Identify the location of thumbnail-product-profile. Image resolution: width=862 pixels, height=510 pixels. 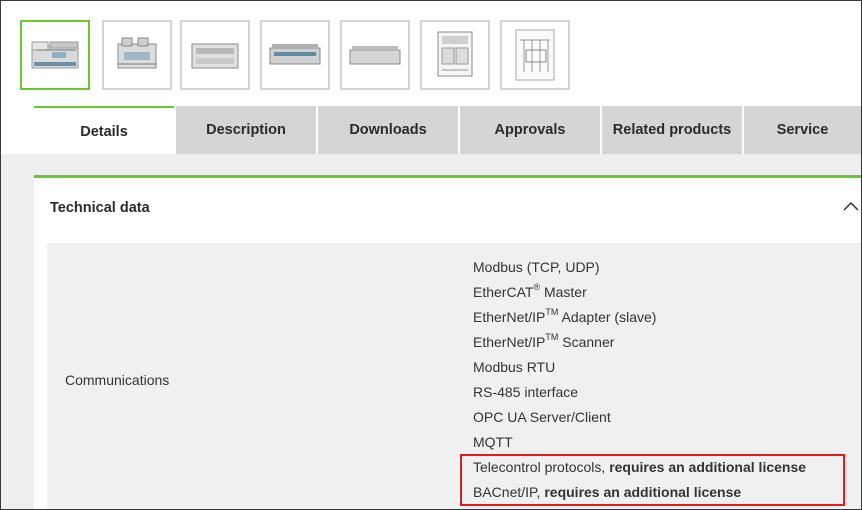
(375, 55).